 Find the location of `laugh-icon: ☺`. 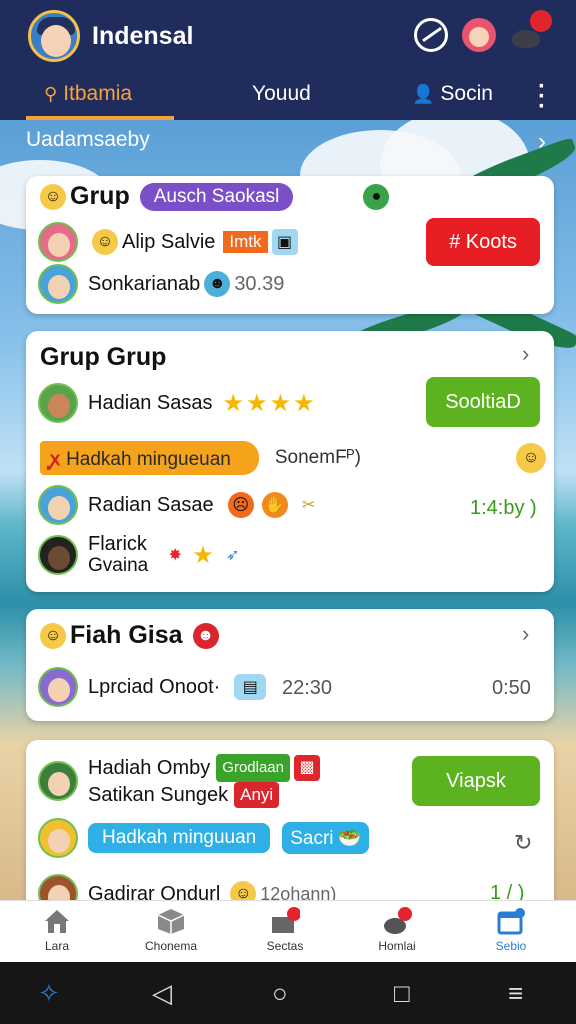

laugh-icon: ☺ is located at coordinates (105, 242).